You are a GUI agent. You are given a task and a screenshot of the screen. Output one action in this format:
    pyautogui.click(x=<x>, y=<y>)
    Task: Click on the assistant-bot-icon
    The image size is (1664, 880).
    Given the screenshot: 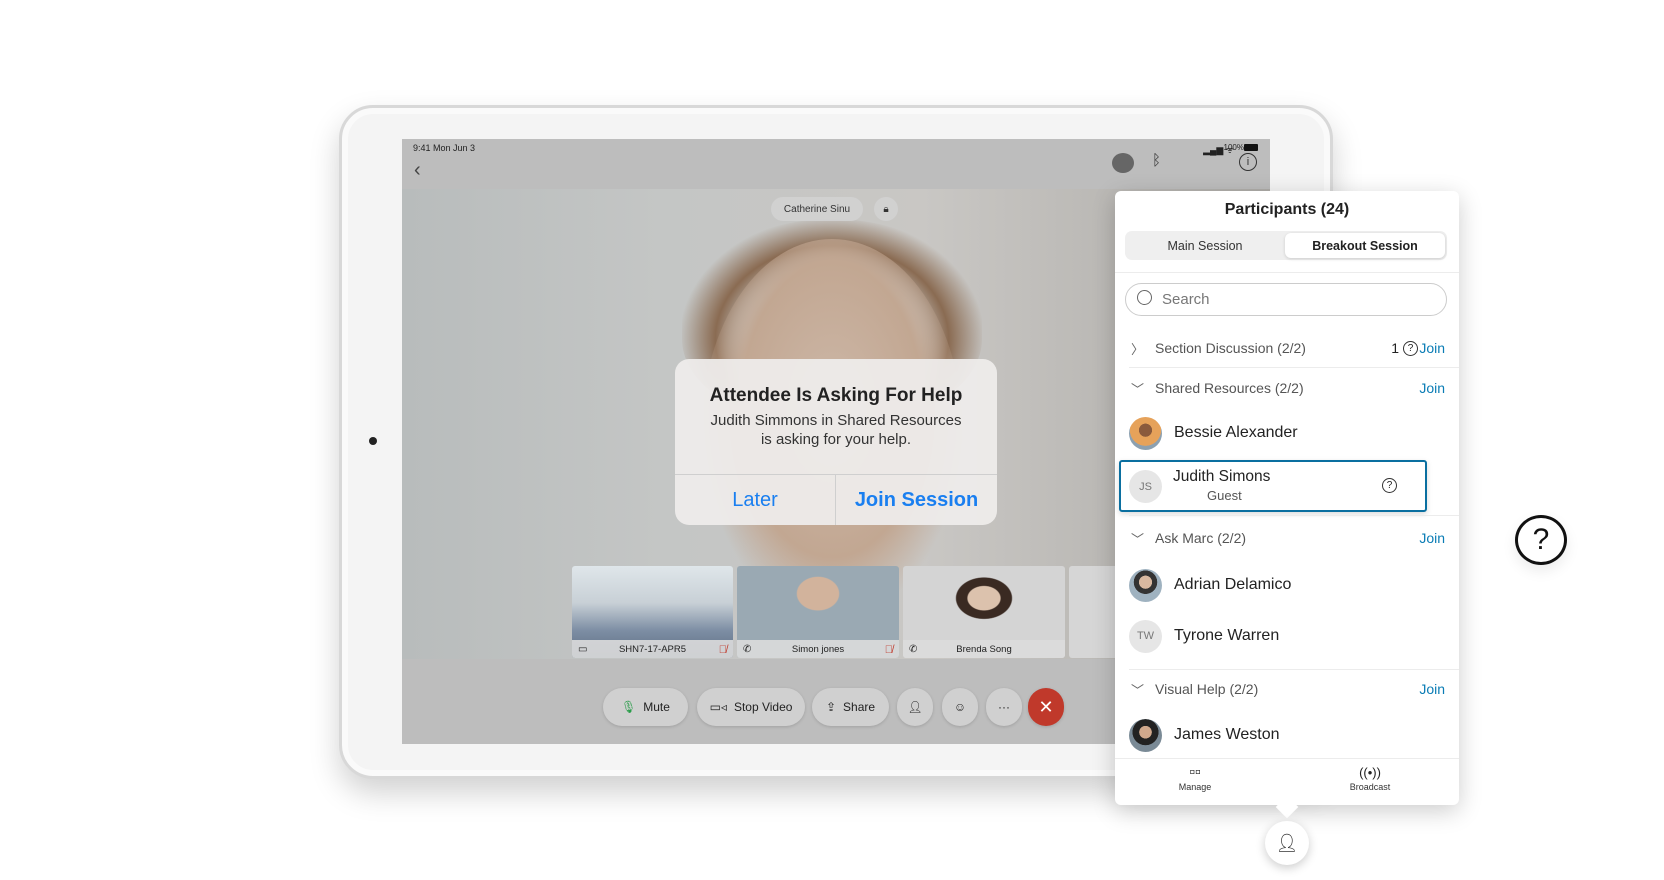 What is the action you would take?
    pyautogui.click(x=1123, y=163)
    